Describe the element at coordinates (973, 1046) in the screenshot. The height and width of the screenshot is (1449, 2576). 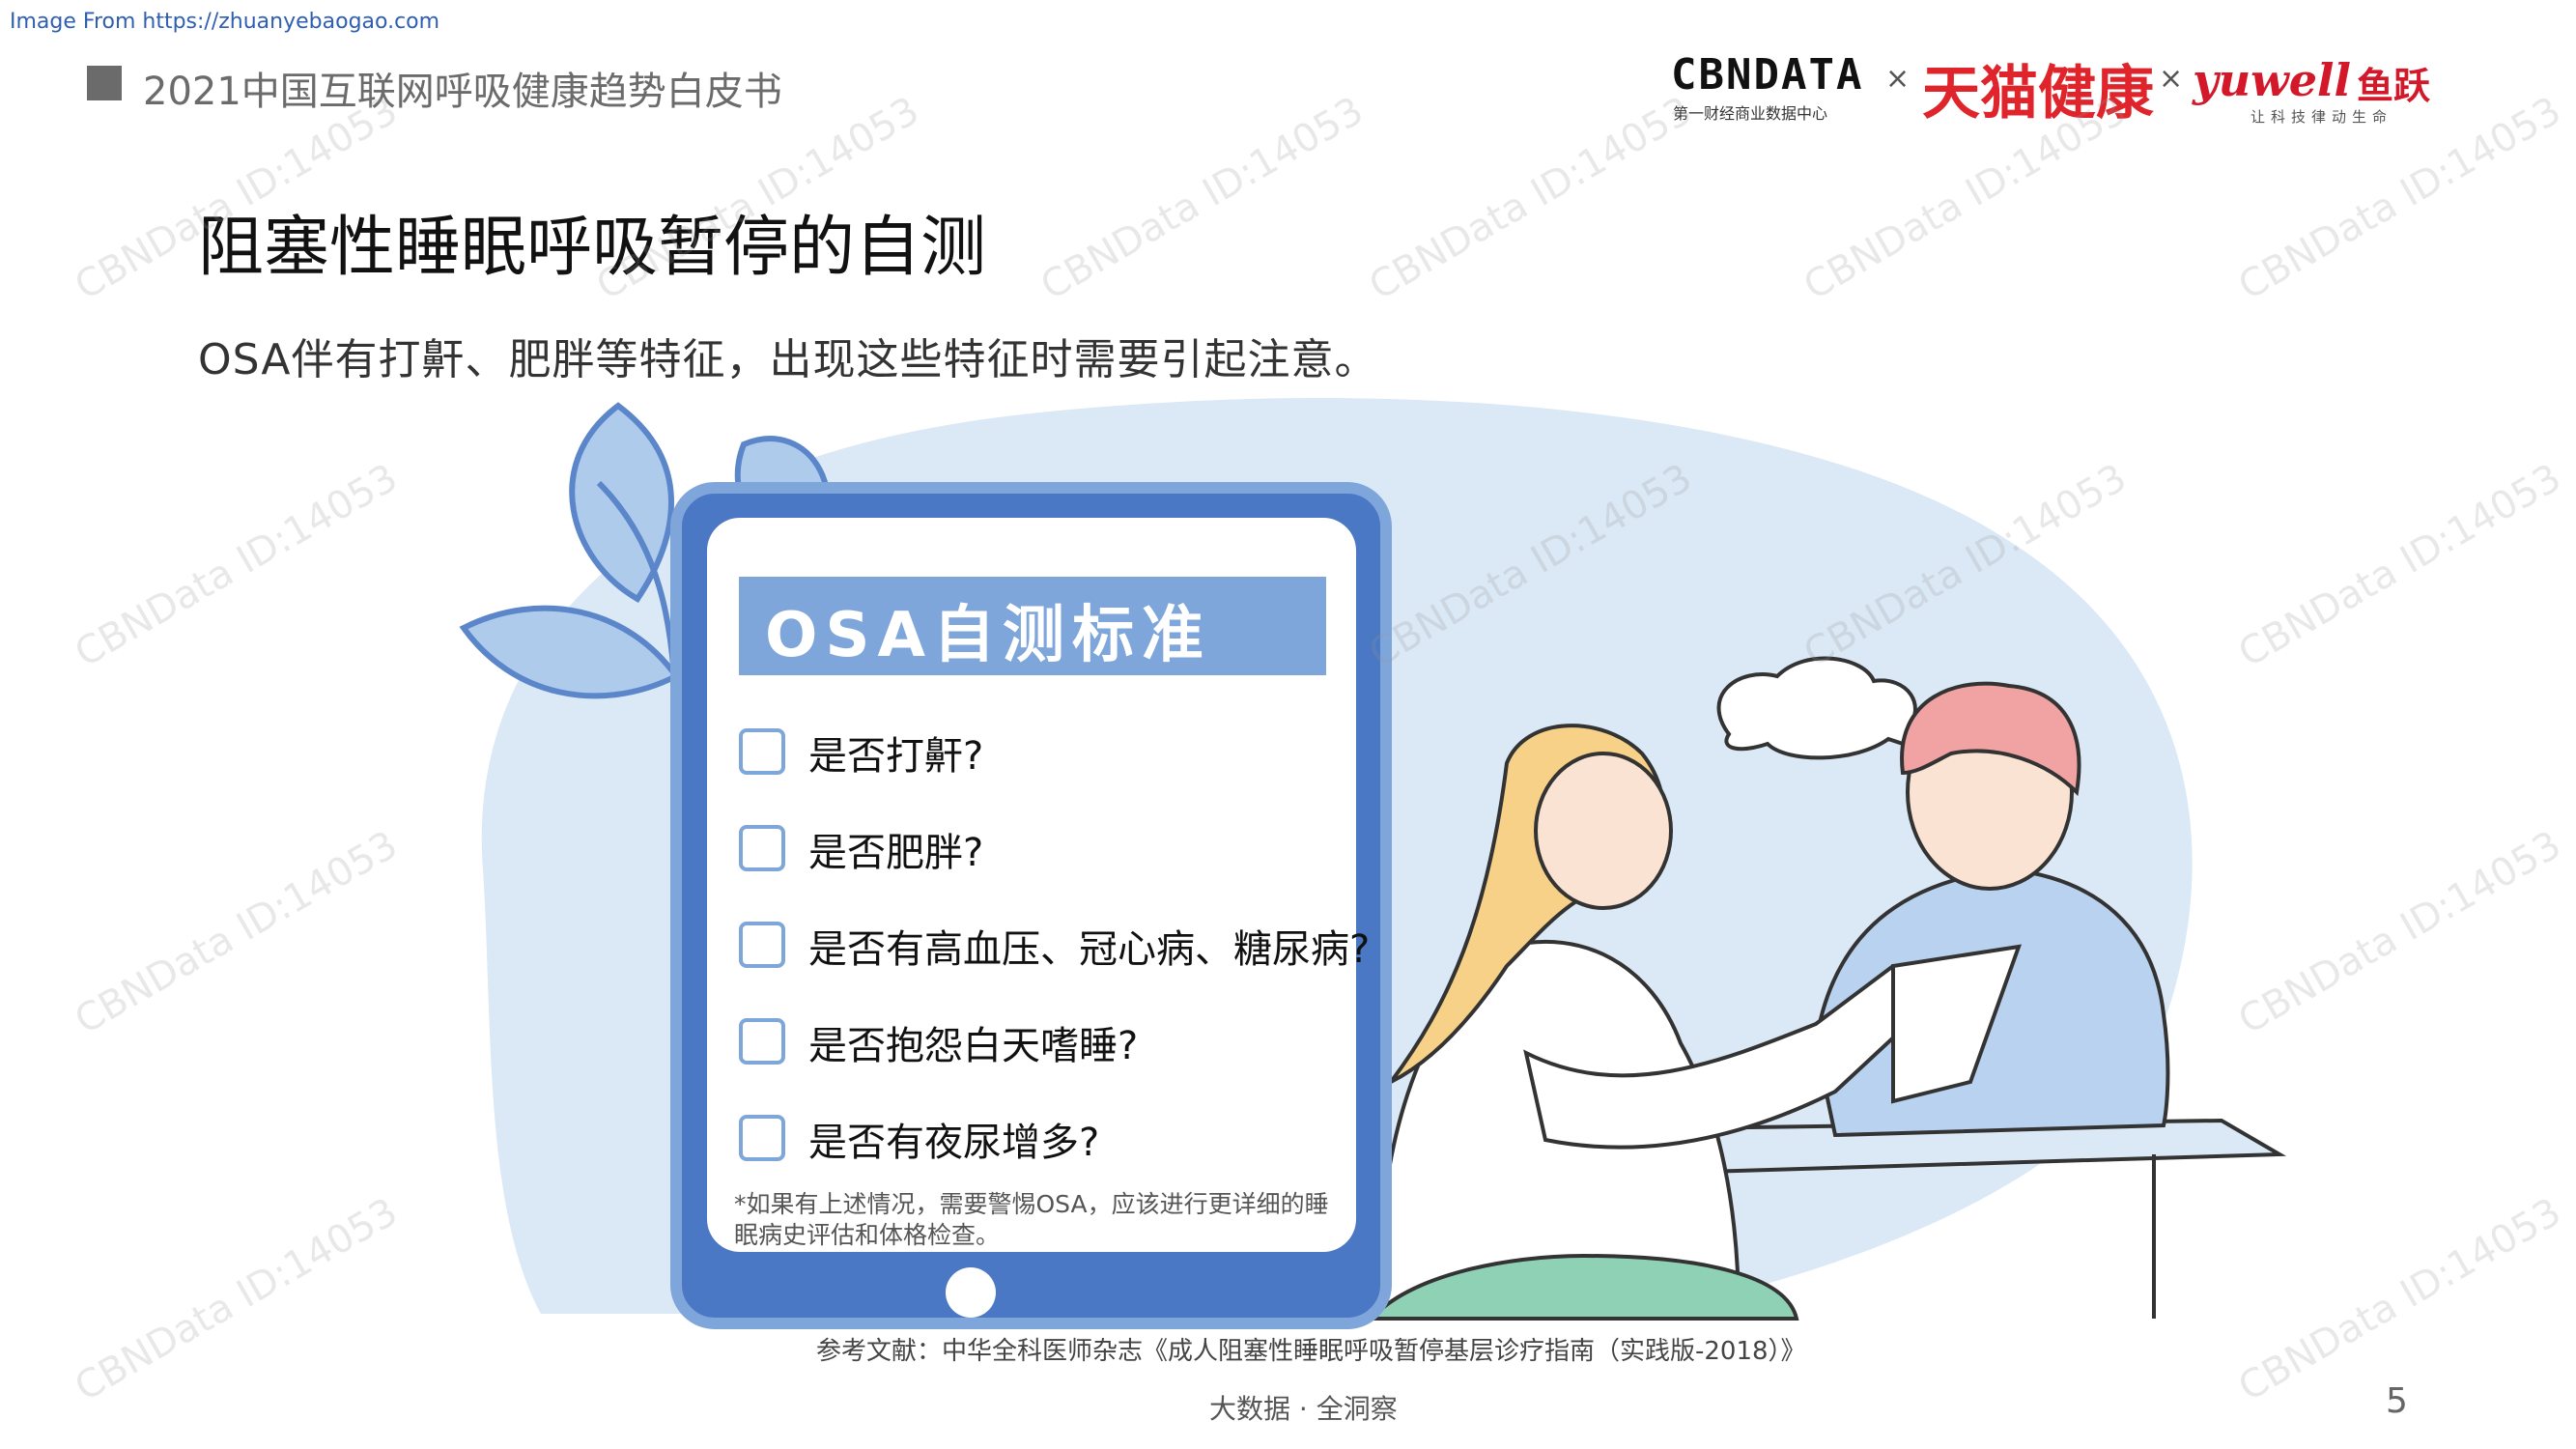
I see `checklist-item-label: 是否抱怨白天嗜睡?` at that location.